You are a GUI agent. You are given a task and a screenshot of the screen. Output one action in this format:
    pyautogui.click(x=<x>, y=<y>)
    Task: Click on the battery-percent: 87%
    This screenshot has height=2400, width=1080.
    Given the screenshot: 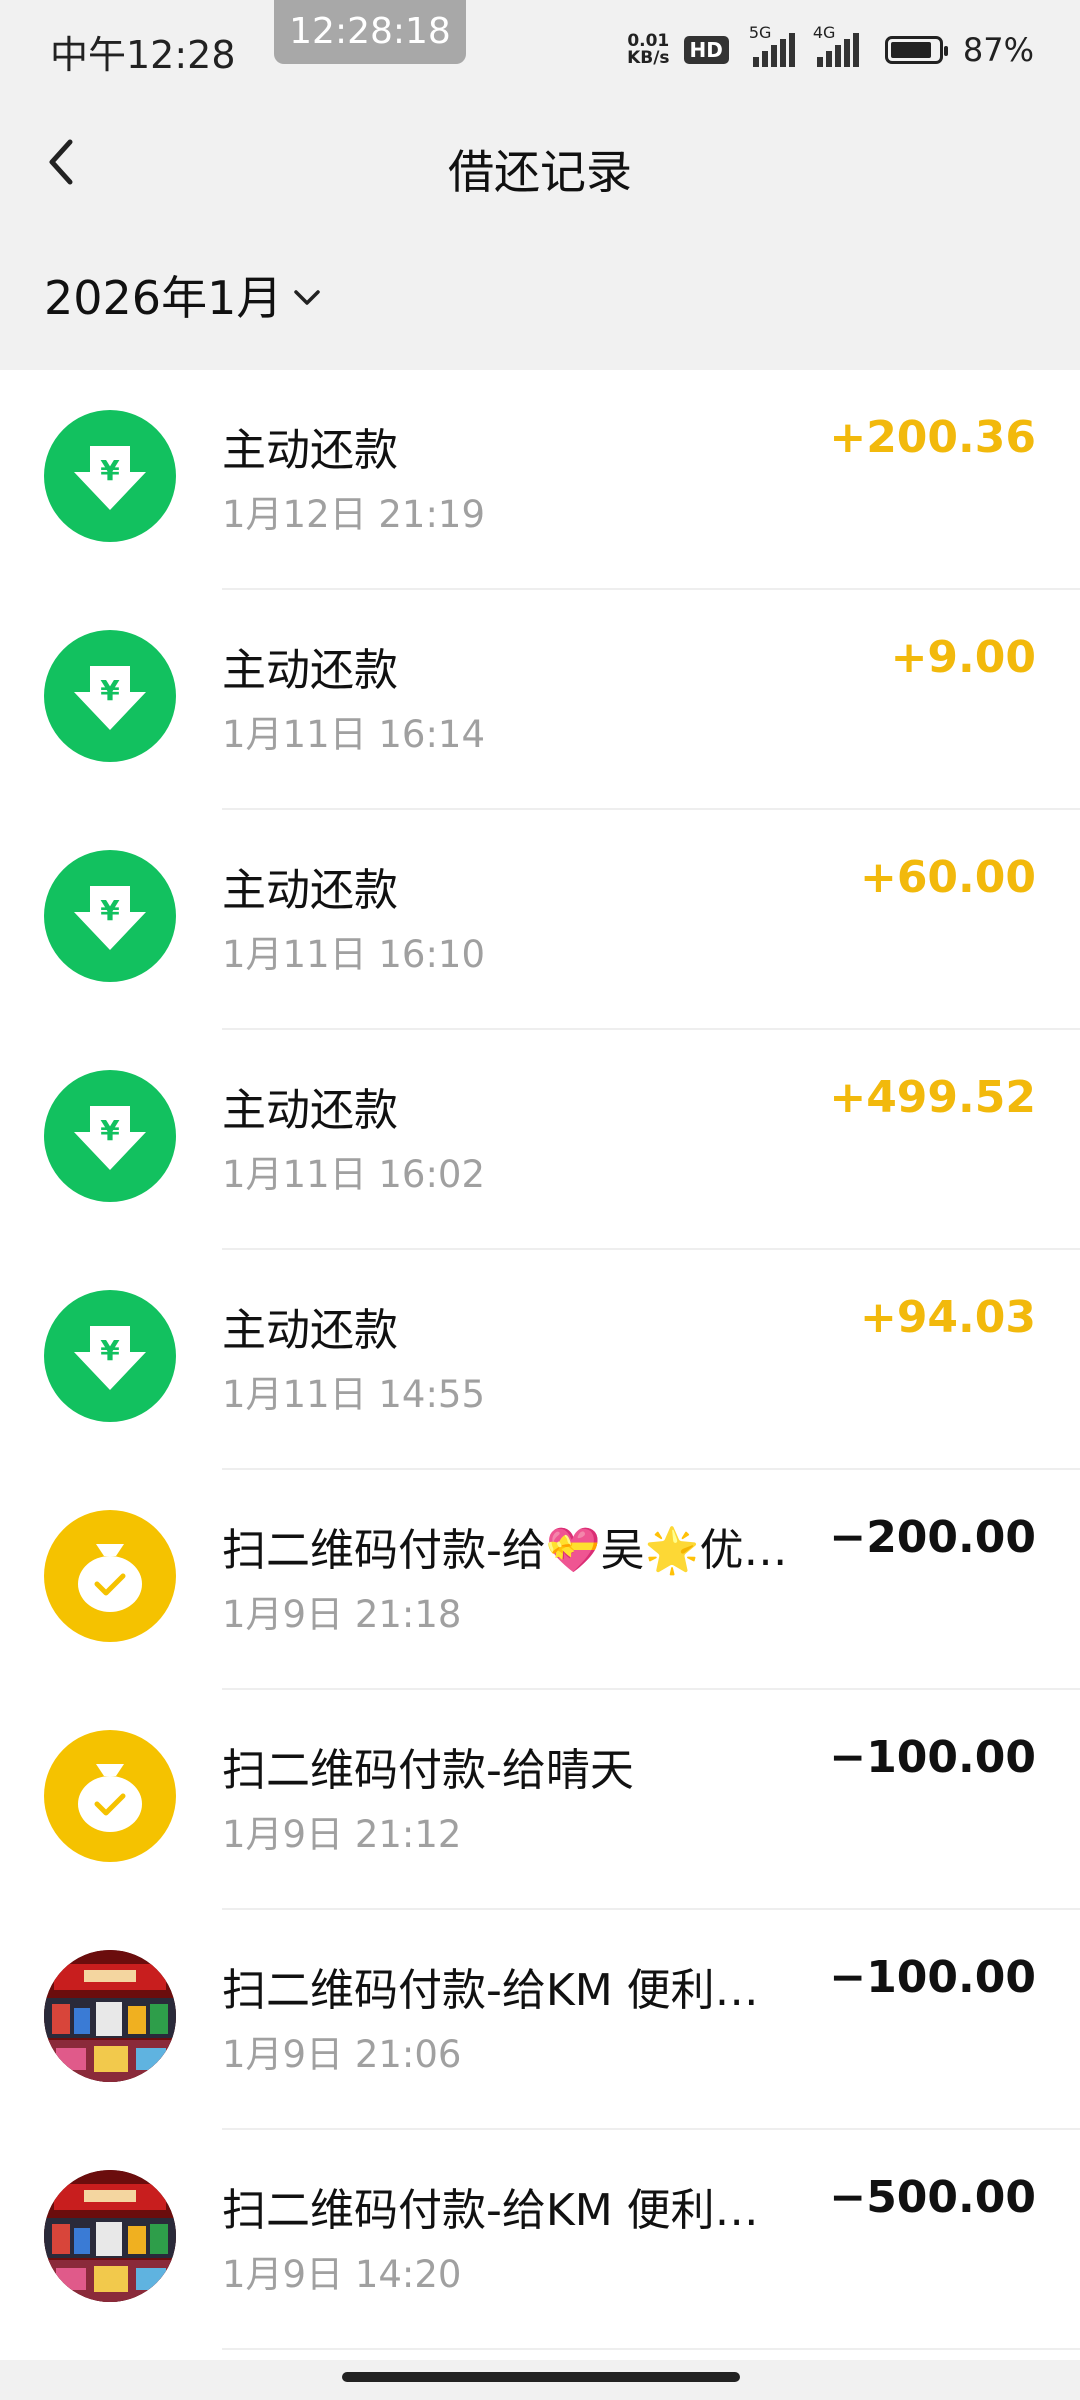 What is the action you would take?
    pyautogui.click(x=998, y=50)
    